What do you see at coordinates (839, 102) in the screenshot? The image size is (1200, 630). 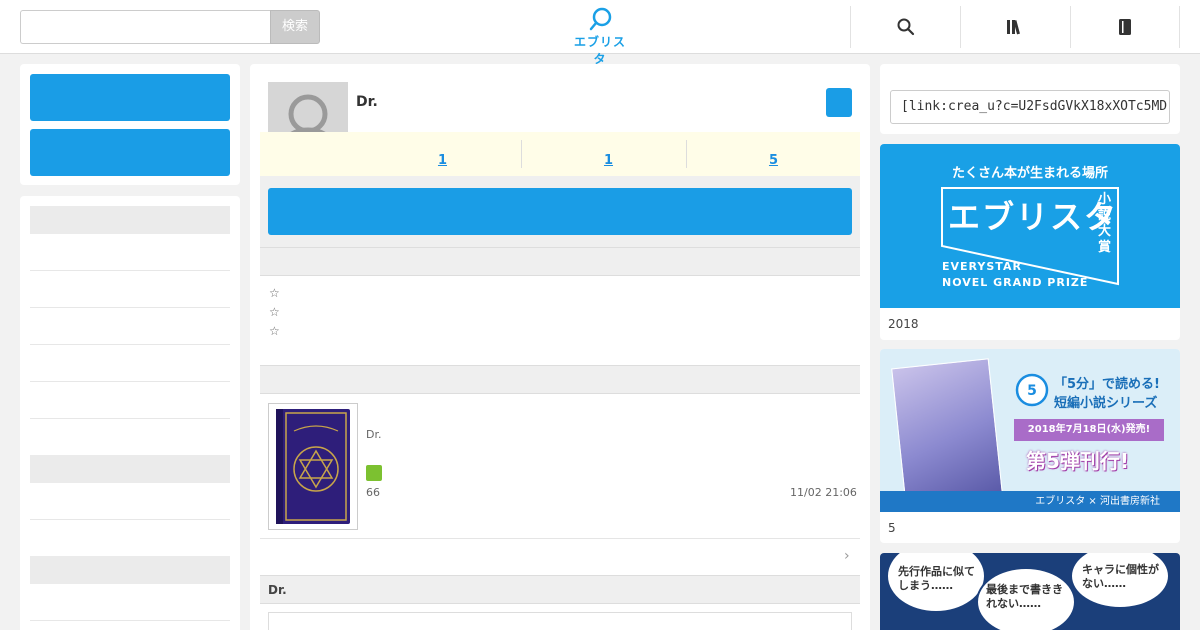 I see `profile-menu-button` at bounding box center [839, 102].